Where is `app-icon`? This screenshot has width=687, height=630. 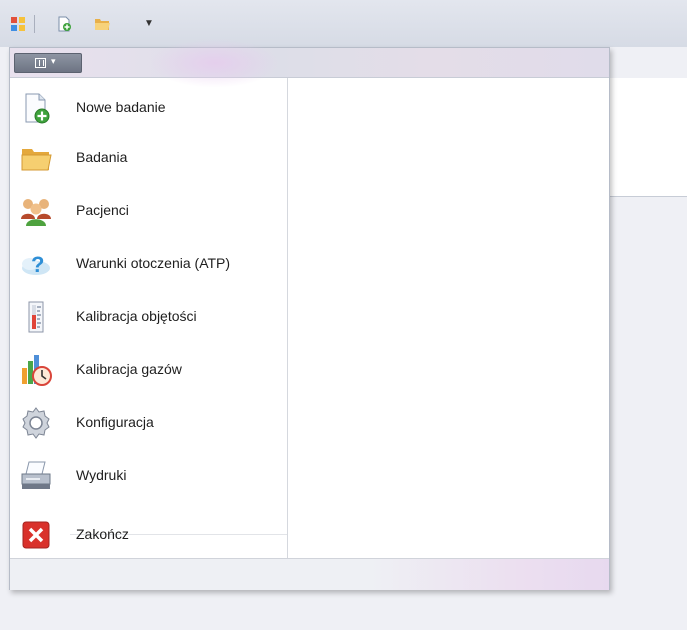
app-icon is located at coordinates (18, 24).